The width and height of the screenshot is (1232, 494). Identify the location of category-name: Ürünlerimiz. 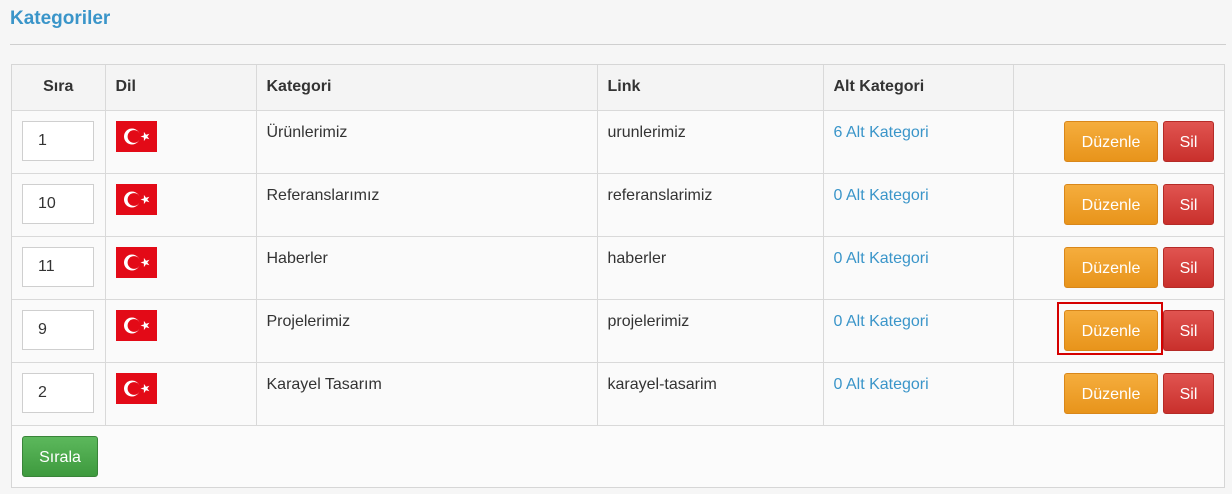
(426, 141).